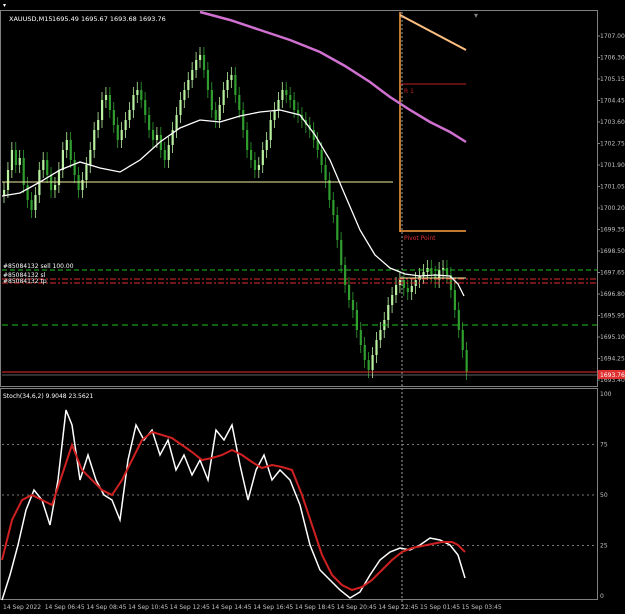 The height and width of the screenshot is (614, 625). I want to click on time-tick-label: 14 Sep 22:45, so click(398, 607).